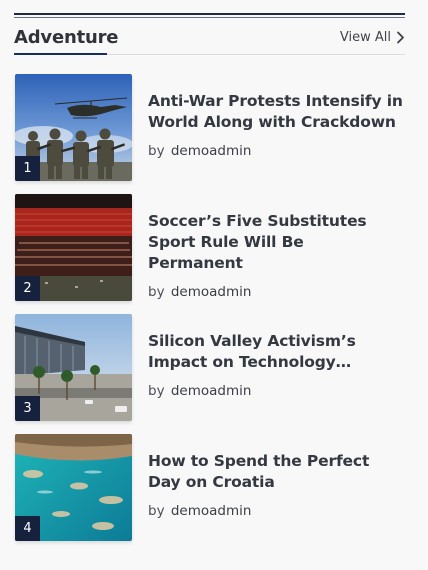 The width and height of the screenshot is (428, 570). What do you see at coordinates (27, 528) in the screenshot?
I see `rank-badge: 4` at bounding box center [27, 528].